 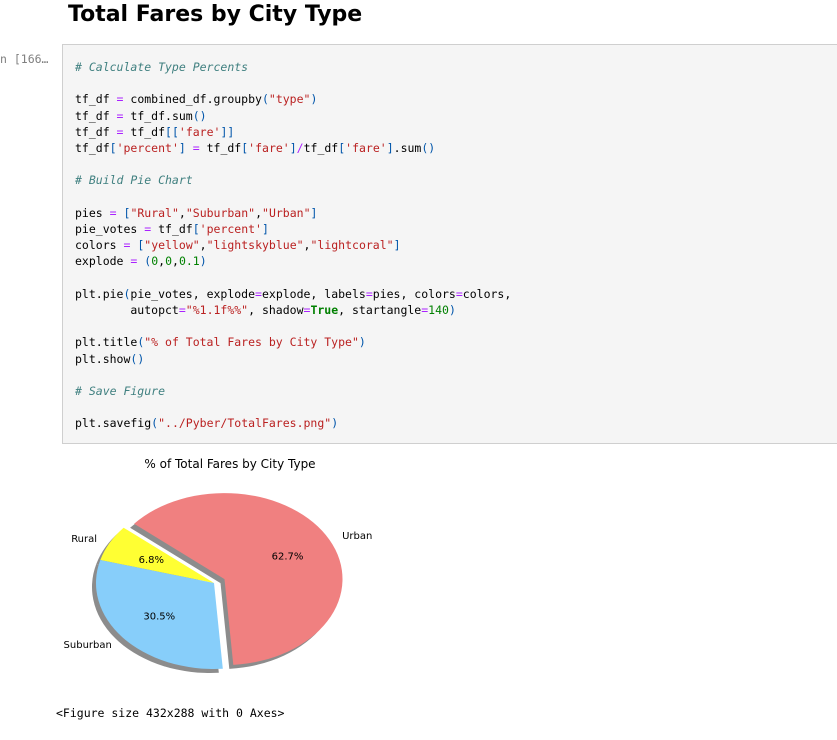 I want to click on pie-pct-label-rural: 6.8%, so click(x=151, y=560).